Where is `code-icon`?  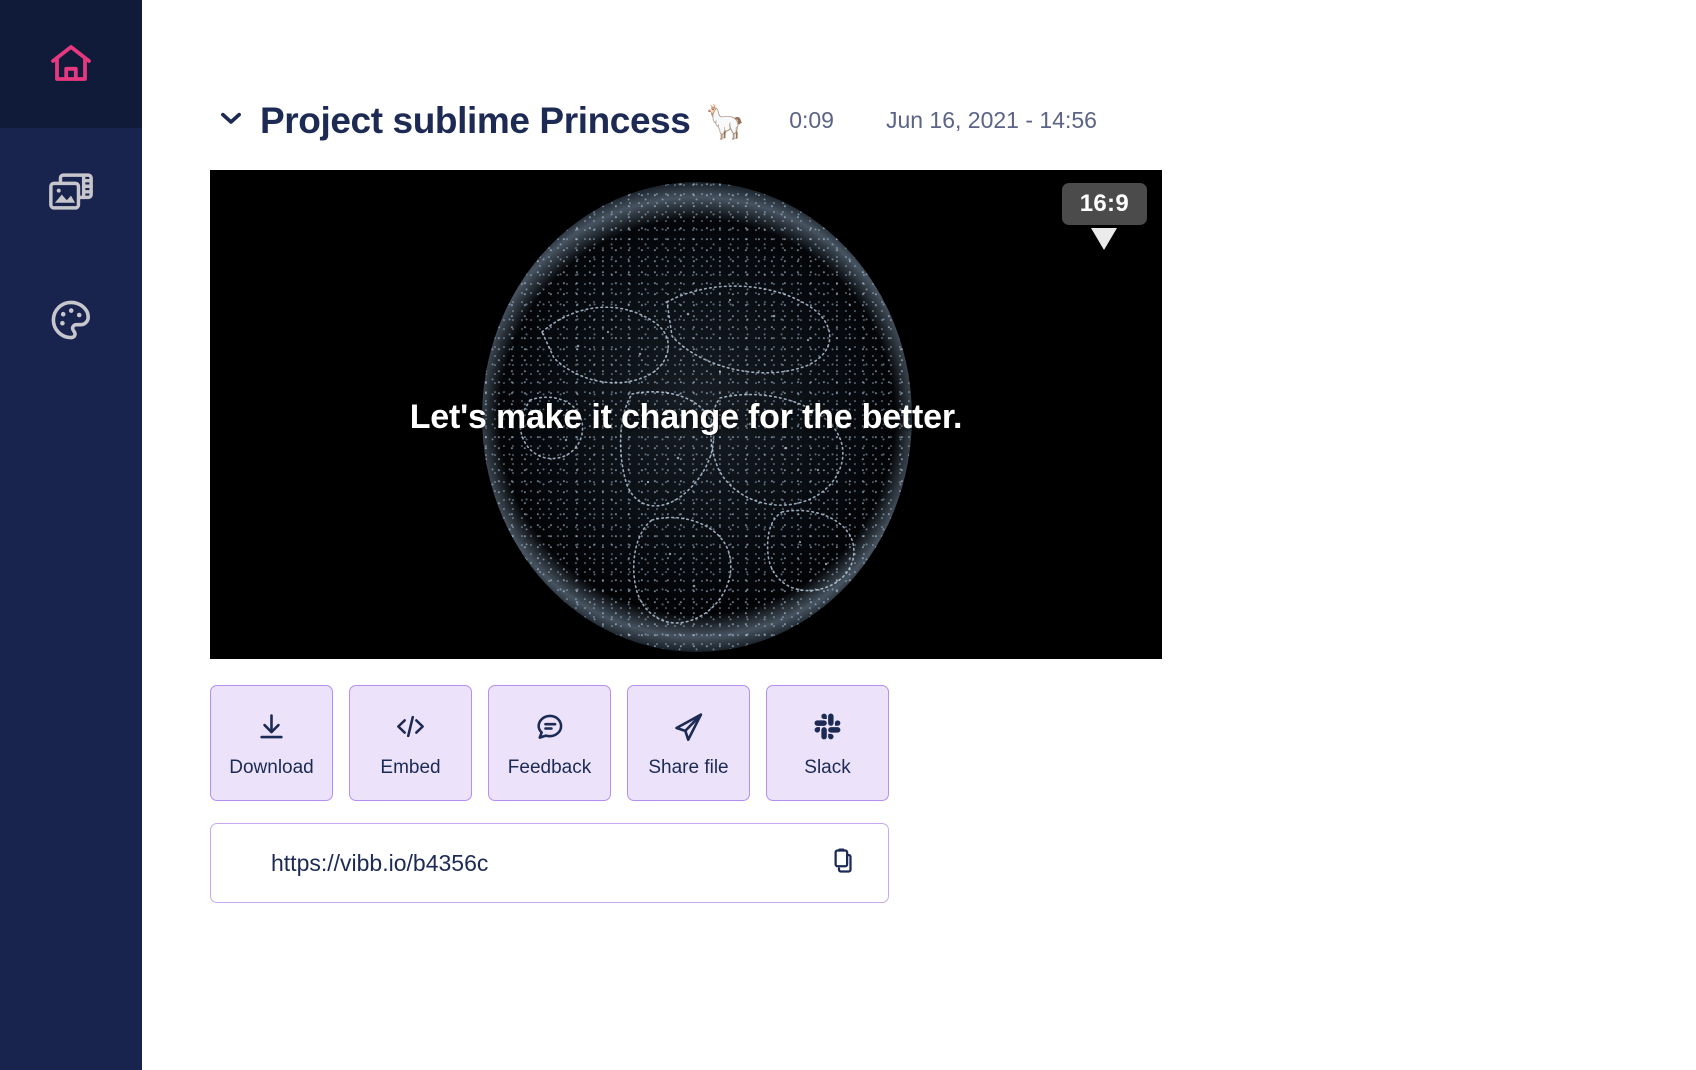
code-icon is located at coordinates (410, 727).